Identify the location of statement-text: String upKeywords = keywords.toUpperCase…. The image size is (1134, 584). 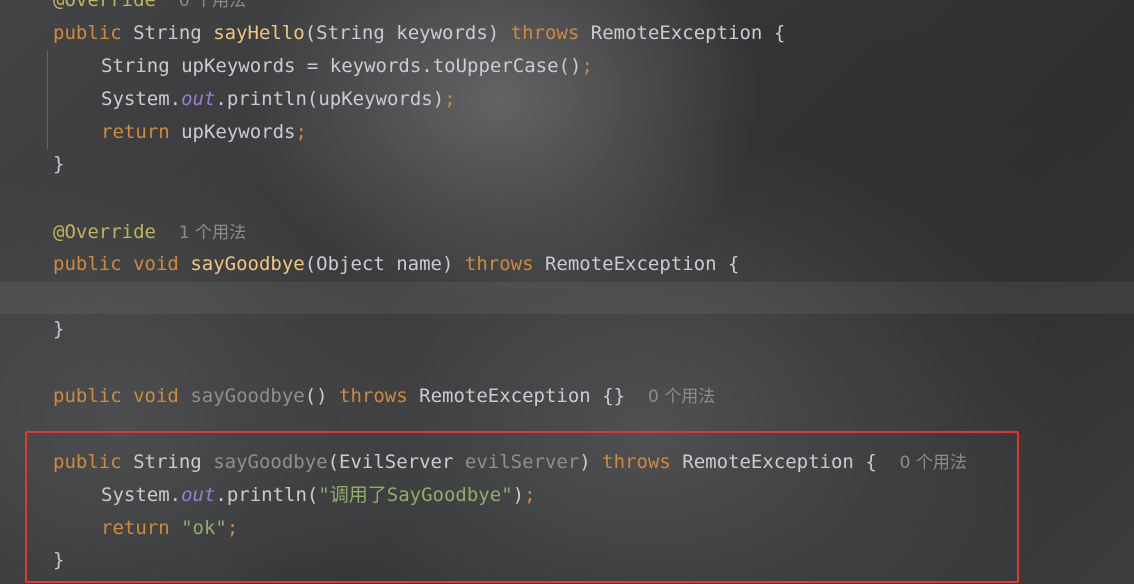
(341, 66).